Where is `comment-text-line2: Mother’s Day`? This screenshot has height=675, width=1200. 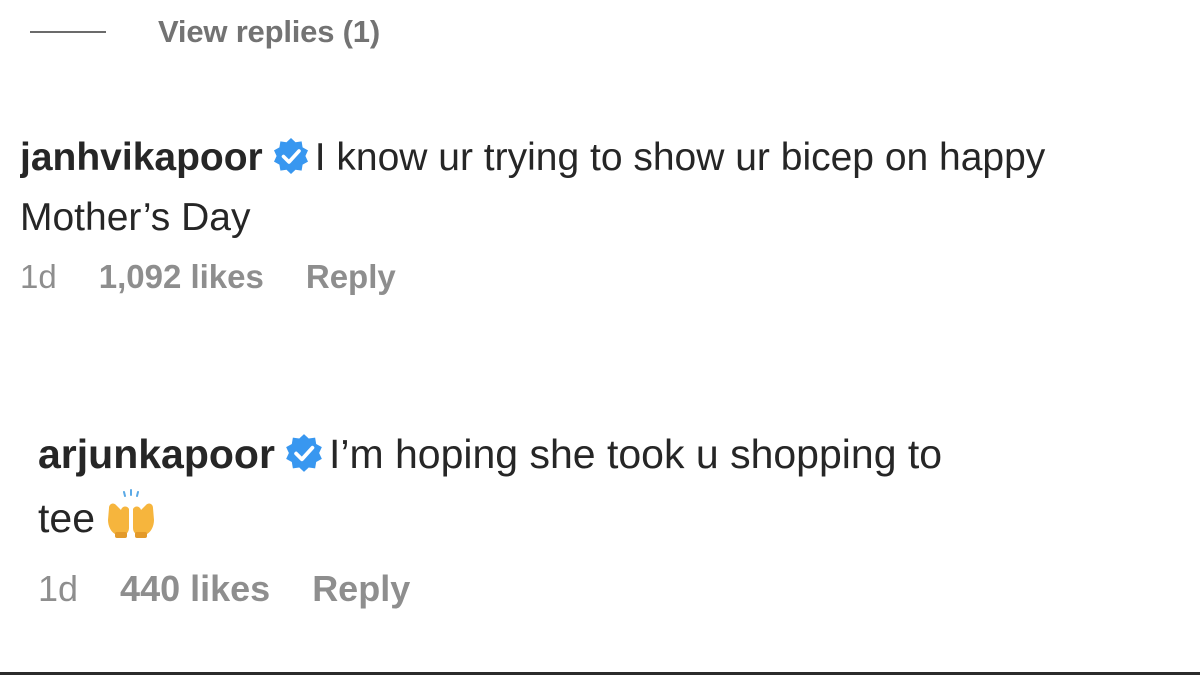
comment-text-line2: Mother’s Day is located at coordinates (135, 217).